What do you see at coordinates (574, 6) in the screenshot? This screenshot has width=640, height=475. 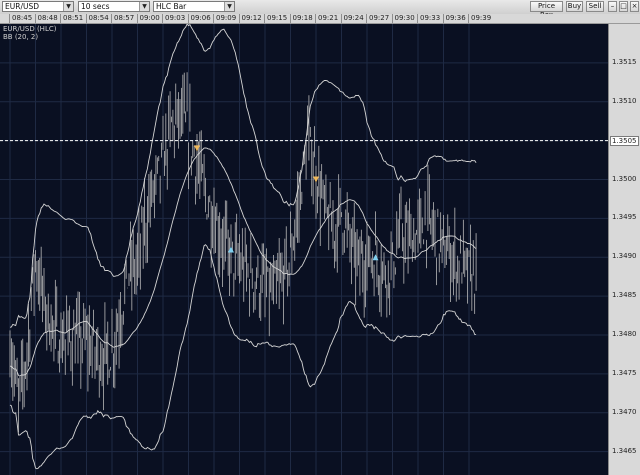 I see `buy-button: Buy` at bounding box center [574, 6].